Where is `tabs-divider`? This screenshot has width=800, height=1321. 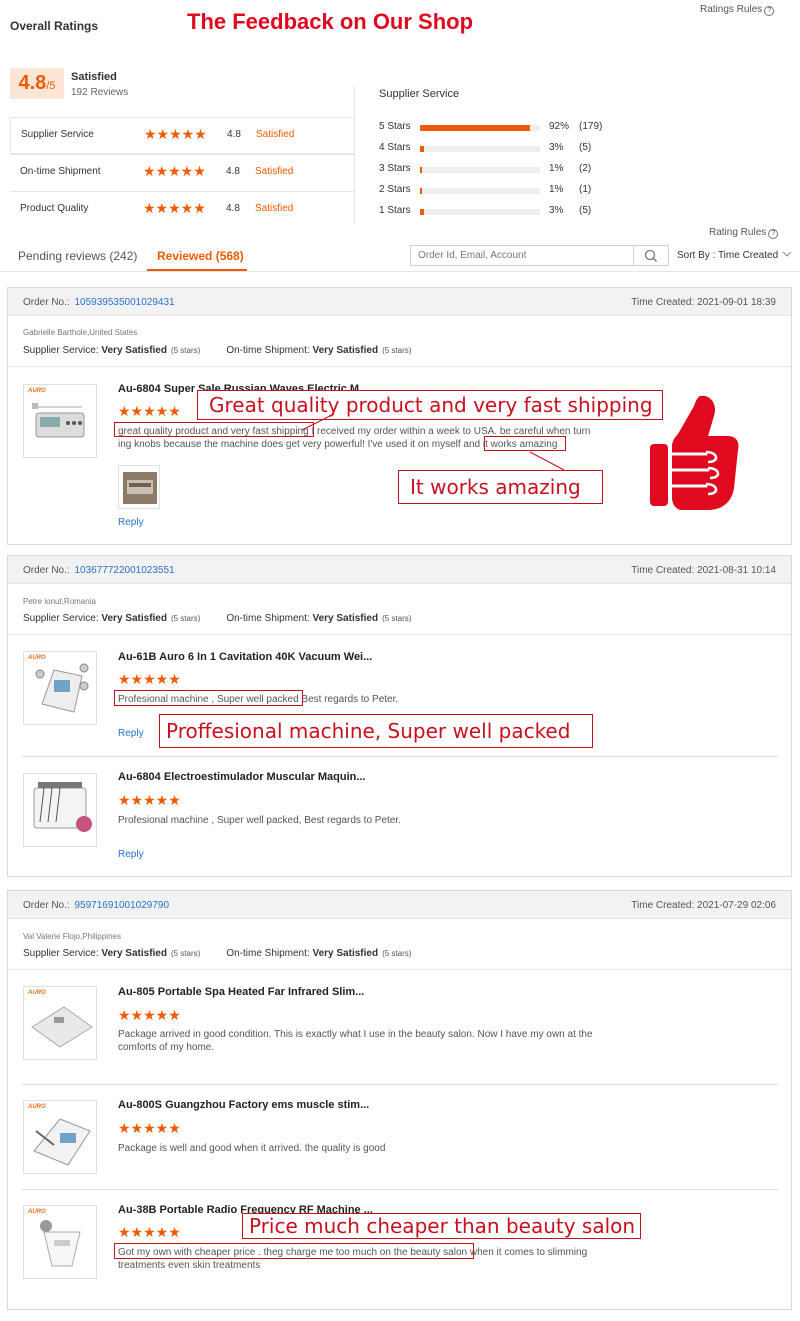
tabs-divider is located at coordinates (400, 271).